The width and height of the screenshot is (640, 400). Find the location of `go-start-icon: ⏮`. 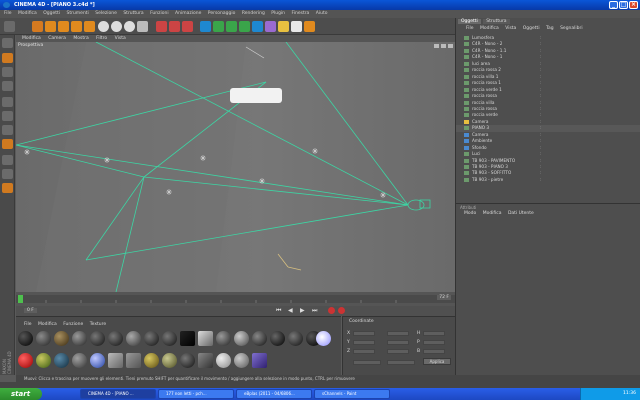

go-start-icon: ⏮ is located at coordinates (278, 311).